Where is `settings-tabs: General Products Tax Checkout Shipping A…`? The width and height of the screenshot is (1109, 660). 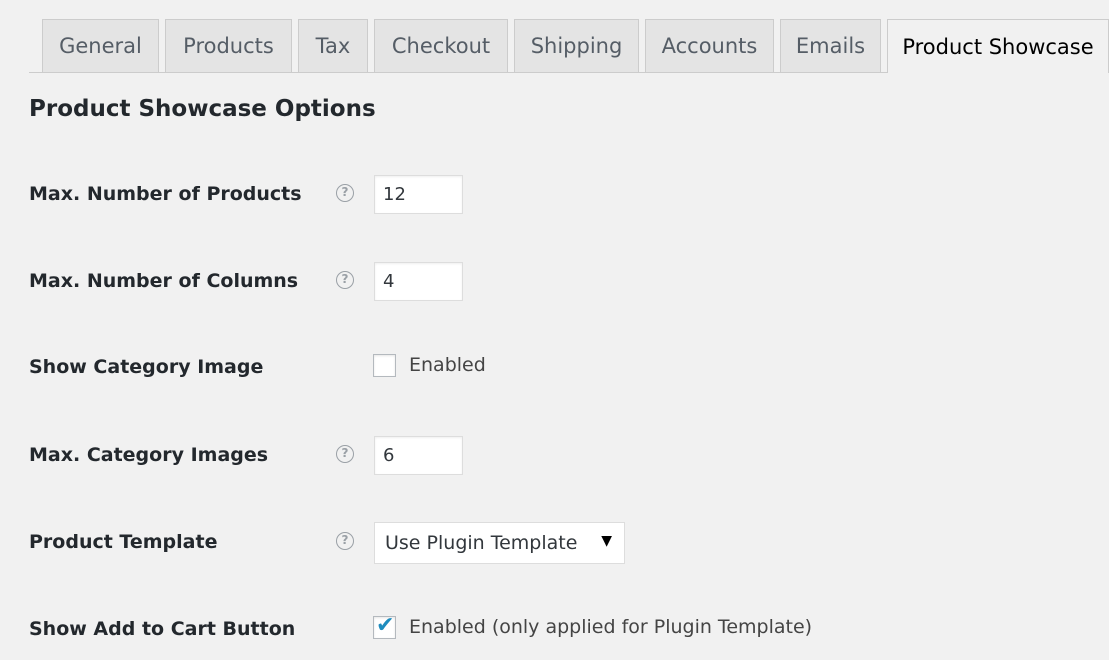 settings-tabs: General Products Tax Checkout Shipping A… is located at coordinates (554, 36).